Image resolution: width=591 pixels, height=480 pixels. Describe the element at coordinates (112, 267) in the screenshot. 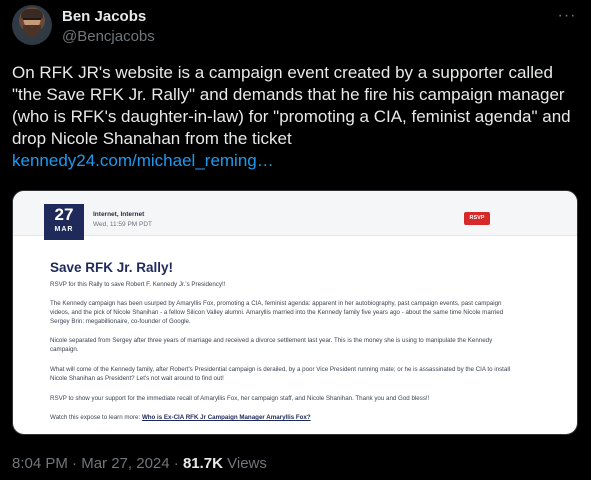

I see `event-title: Save RFK Jr. Rally!` at that location.